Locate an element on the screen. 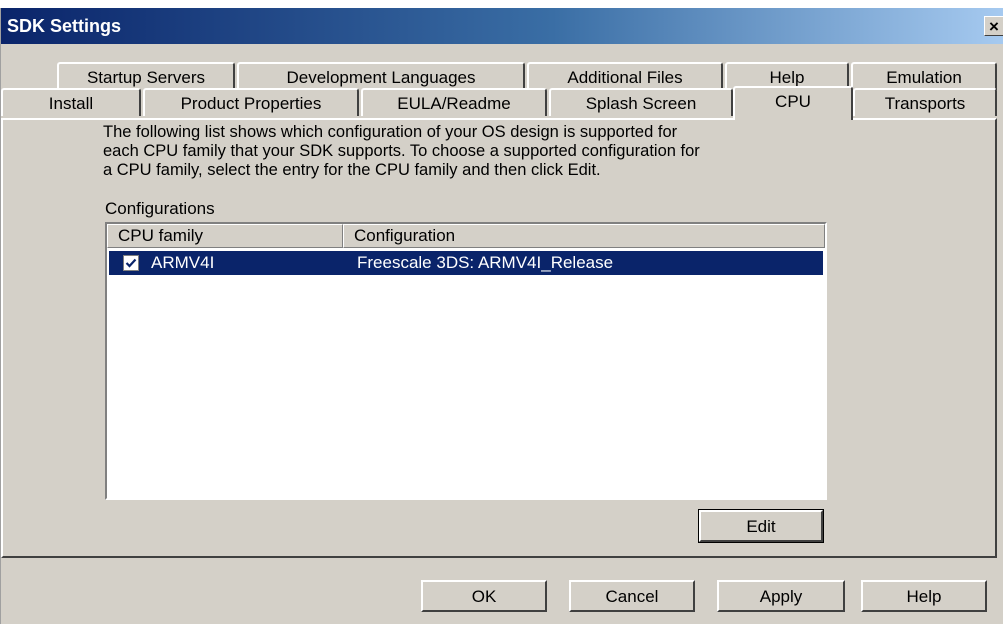  apply-button: Apply is located at coordinates (781, 596).